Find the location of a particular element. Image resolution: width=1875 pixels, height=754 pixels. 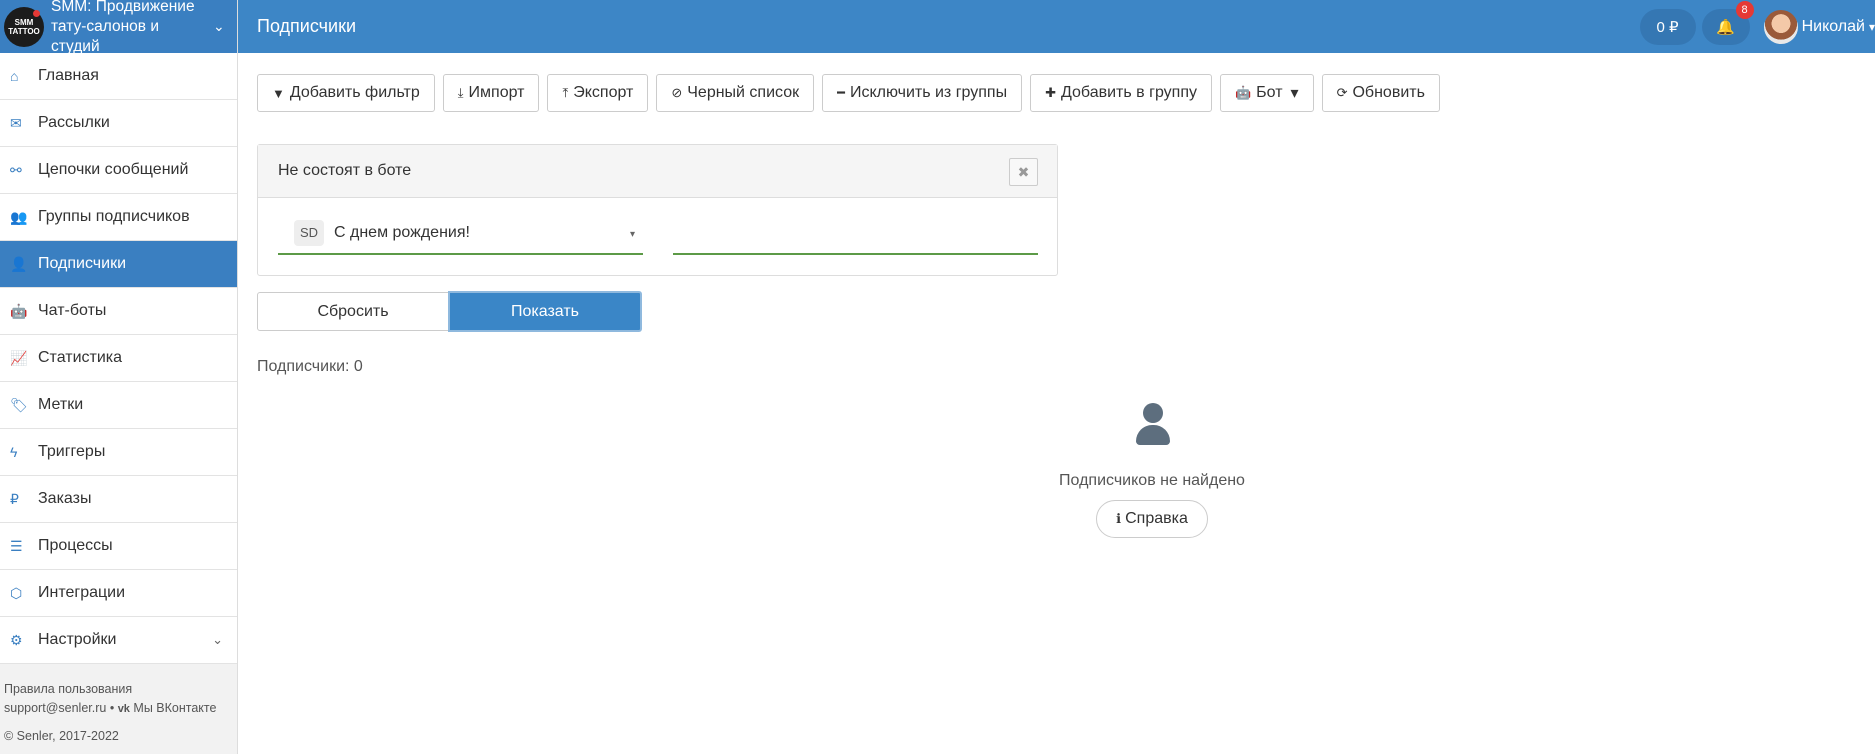

toolbar-button: ⤓ Импорт is located at coordinates (491, 93).